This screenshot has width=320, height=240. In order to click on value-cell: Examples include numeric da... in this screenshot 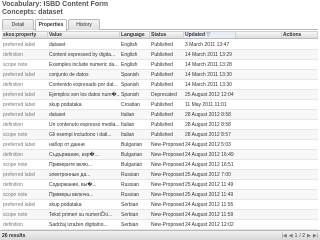, I will do `click(84, 65)`.